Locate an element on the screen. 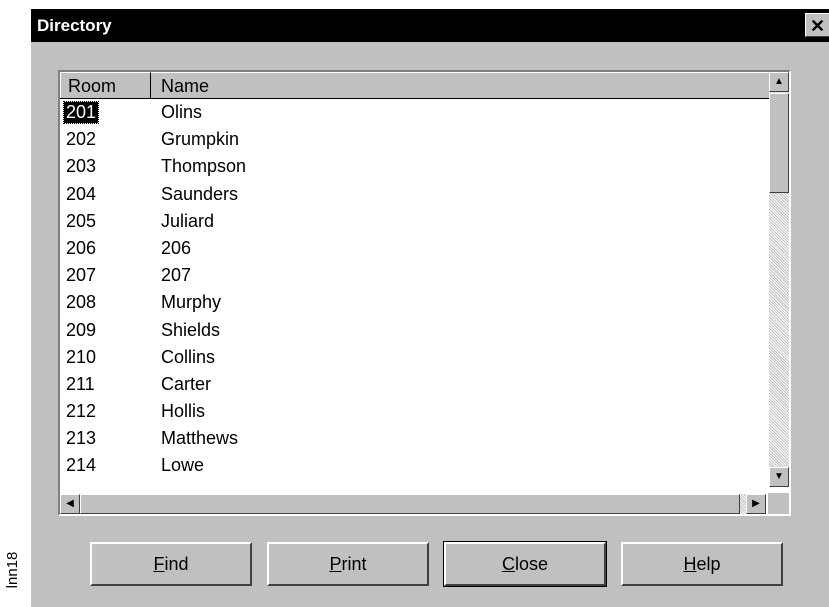  column-header-name: Name is located at coordinates (469, 85).